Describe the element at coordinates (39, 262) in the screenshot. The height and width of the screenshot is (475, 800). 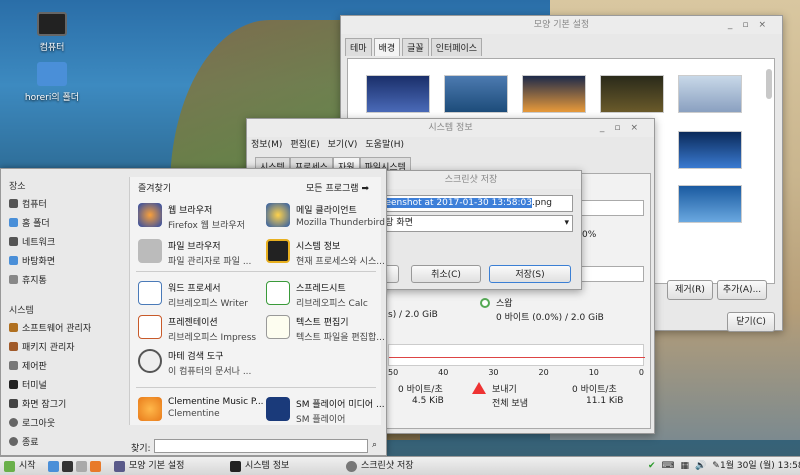
I see `place-label: 바탕화면` at that location.